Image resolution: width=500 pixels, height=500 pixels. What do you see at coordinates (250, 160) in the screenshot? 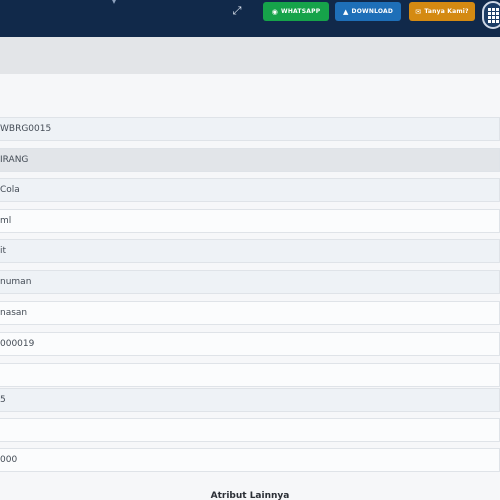
I see `form-row-type: IRANG` at bounding box center [250, 160].